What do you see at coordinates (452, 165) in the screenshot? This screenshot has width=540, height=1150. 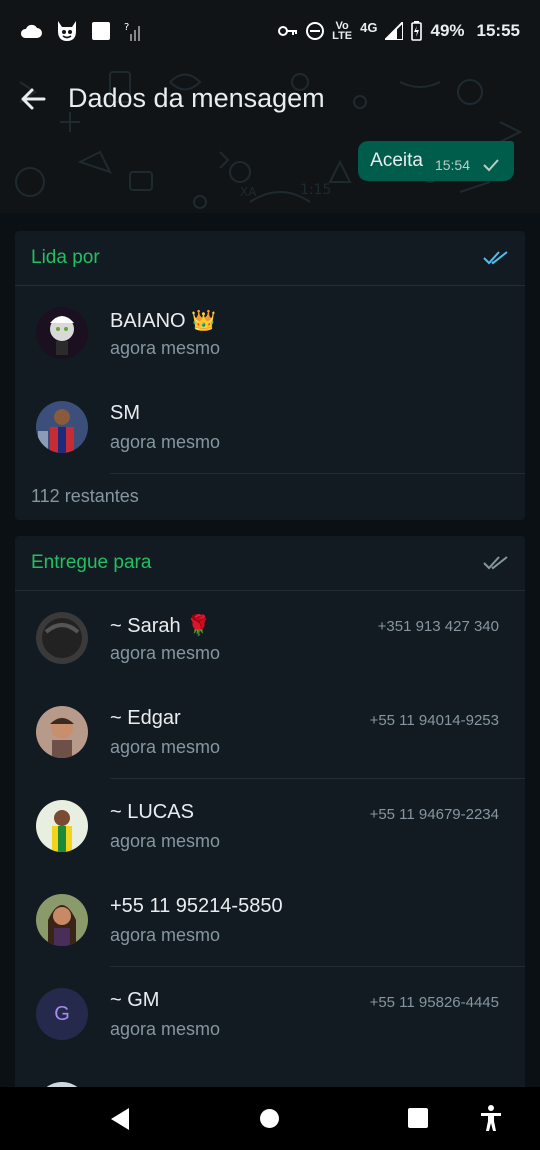 I see `message-time: 15:54` at bounding box center [452, 165].